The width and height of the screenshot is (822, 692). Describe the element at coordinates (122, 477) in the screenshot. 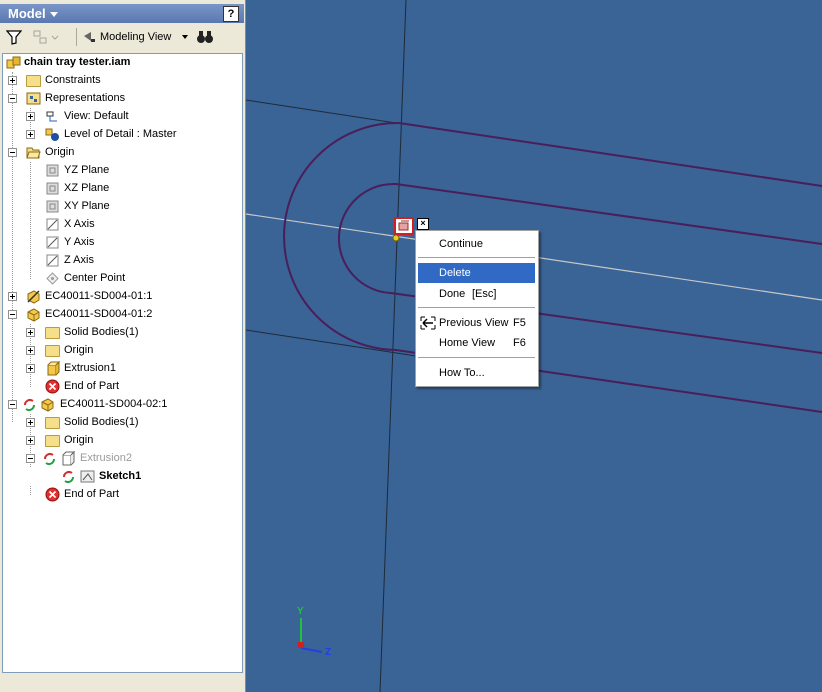

I see `tree-row-sketch1: Sketch1` at that location.